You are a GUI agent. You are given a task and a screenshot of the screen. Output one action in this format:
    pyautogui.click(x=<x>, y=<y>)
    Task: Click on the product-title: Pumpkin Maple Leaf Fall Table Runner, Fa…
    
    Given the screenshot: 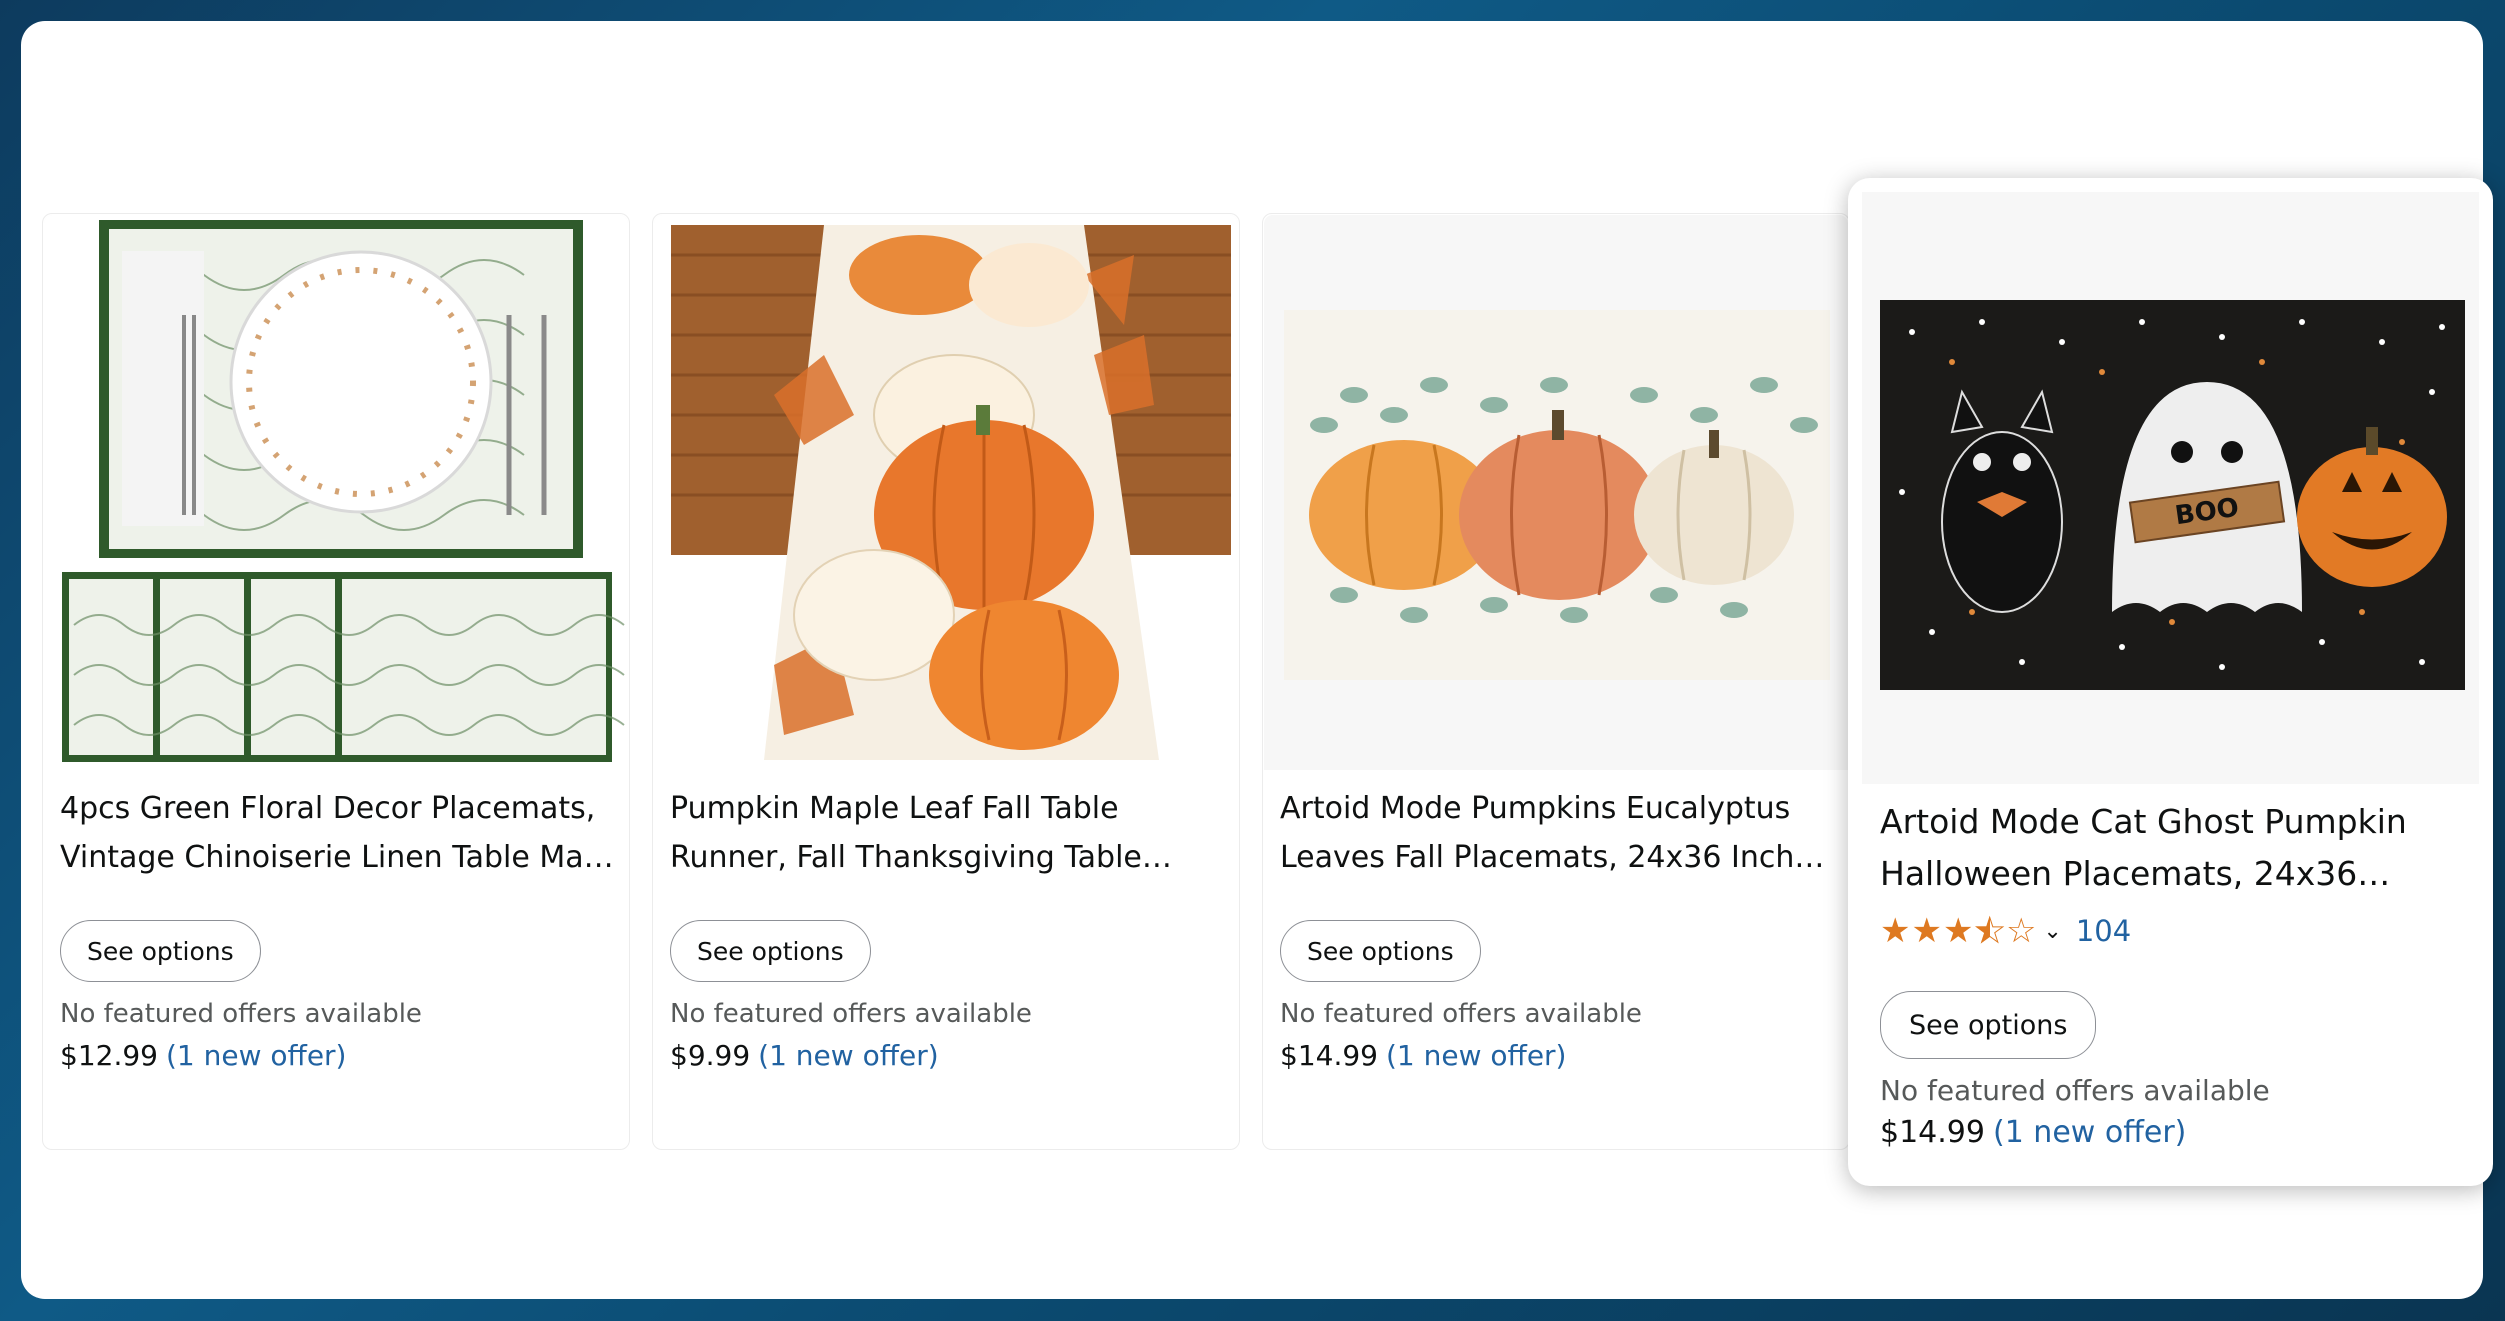 What is the action you would take?
    pyautogui.click(x=947, y=833)
    